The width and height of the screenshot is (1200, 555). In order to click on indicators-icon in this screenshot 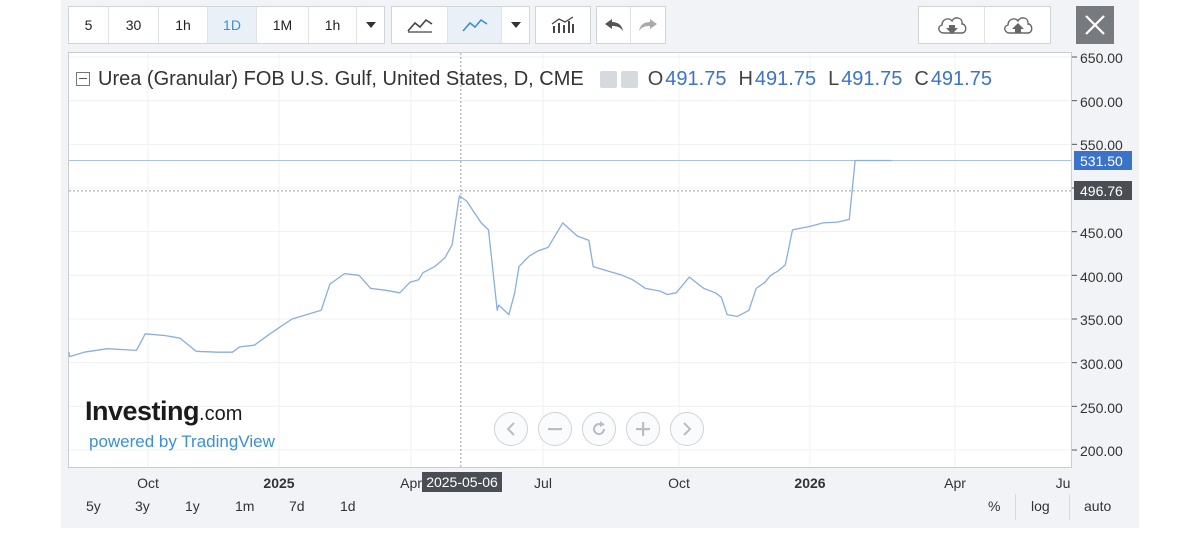, I will do `click(562, 24)`.